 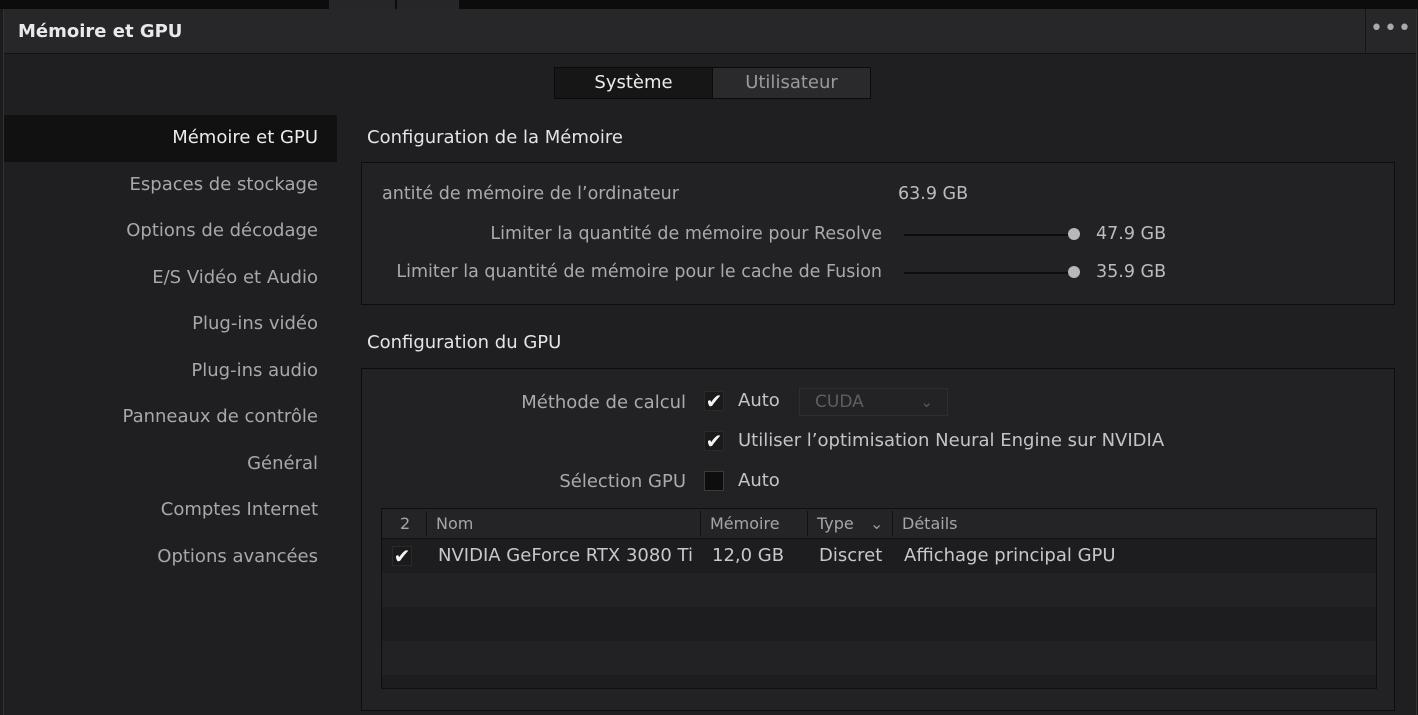 I want to click on gpu-row-checkbox: ✔, so click(x=402, y=556).